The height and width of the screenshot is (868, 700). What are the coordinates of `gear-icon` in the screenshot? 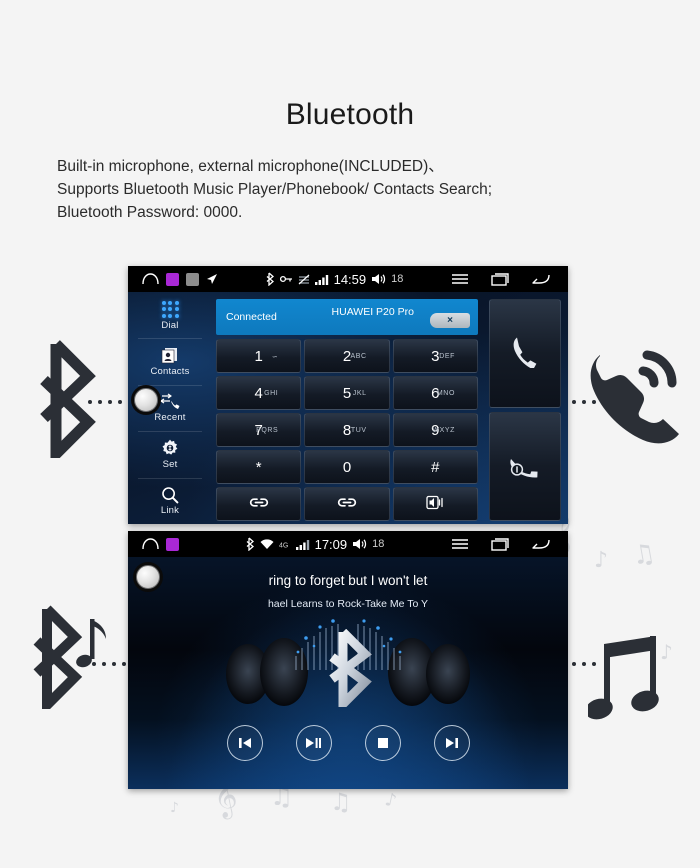 It's located at (170, 448).